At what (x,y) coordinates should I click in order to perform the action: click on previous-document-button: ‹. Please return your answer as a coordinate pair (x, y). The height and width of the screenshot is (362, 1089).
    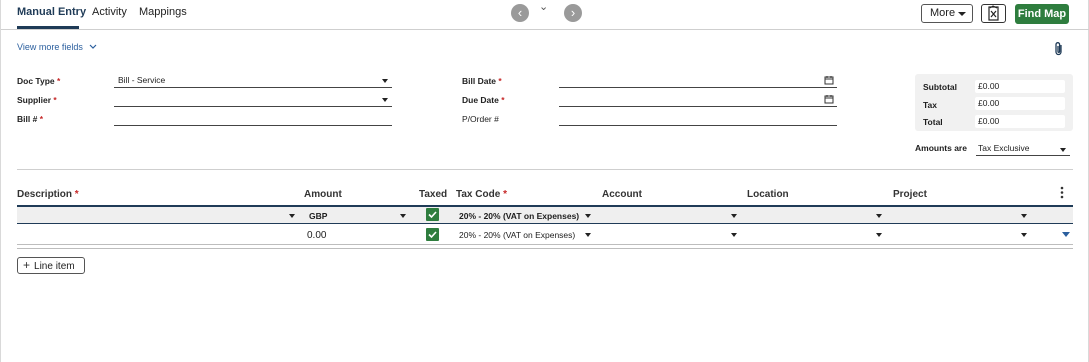
    Looking at the image, I should click on (520, 13).